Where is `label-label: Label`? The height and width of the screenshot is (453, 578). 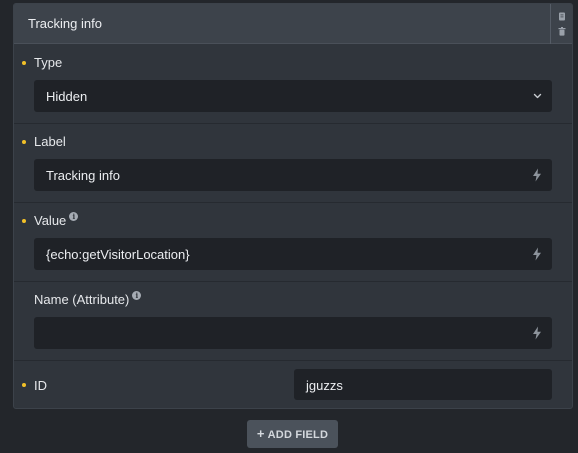 label-label: Label is located at coordinates (50, 141).